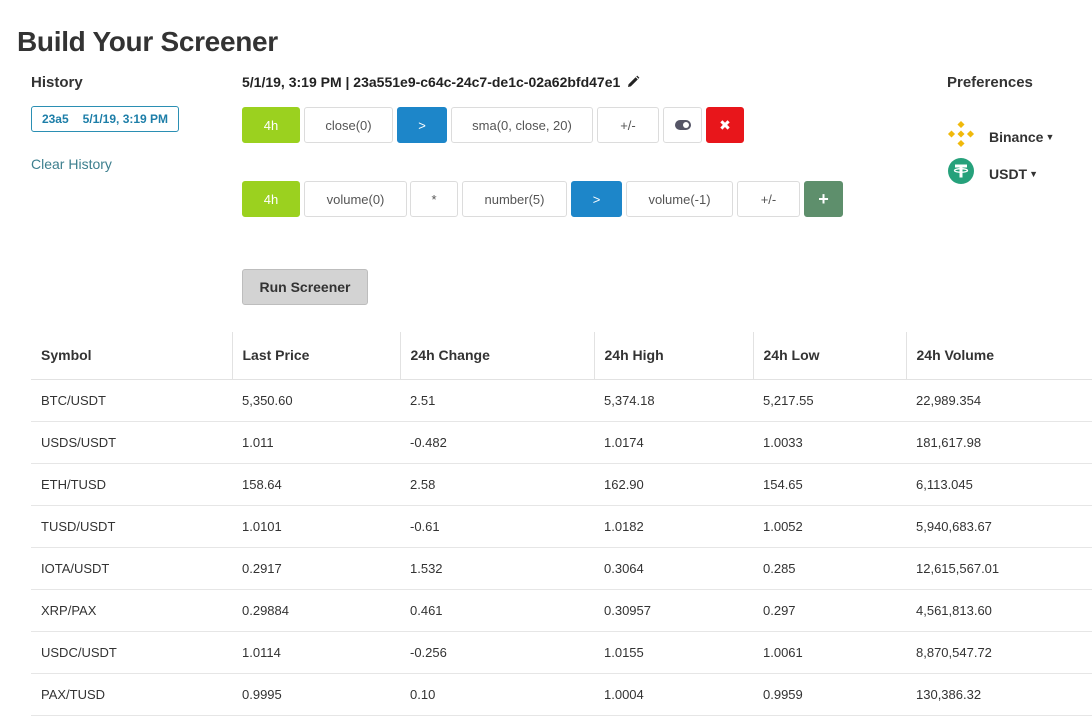 The image size is (1092, 716). I want to click on table-cell: 0.285, so click(829, 568).